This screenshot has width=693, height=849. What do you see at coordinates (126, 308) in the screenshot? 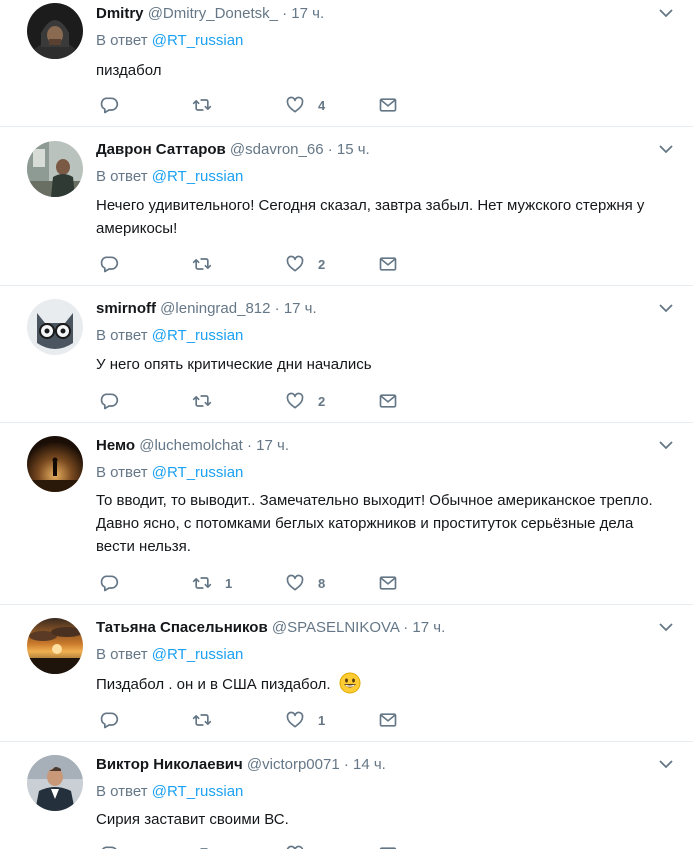
I see `display-name: smirnoff` at bounding box center [126, 308].